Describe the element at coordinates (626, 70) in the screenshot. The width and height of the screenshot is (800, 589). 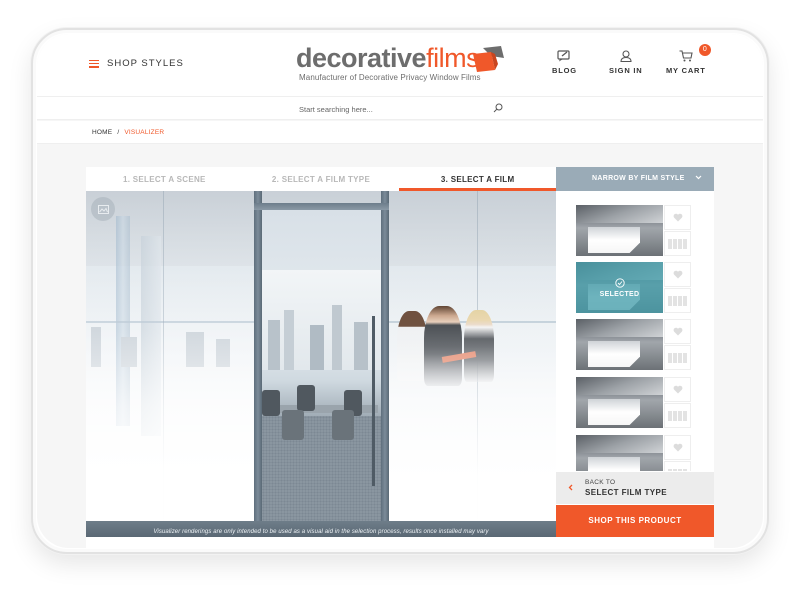
I see `sign-in-label: SIGN IN` at that location.